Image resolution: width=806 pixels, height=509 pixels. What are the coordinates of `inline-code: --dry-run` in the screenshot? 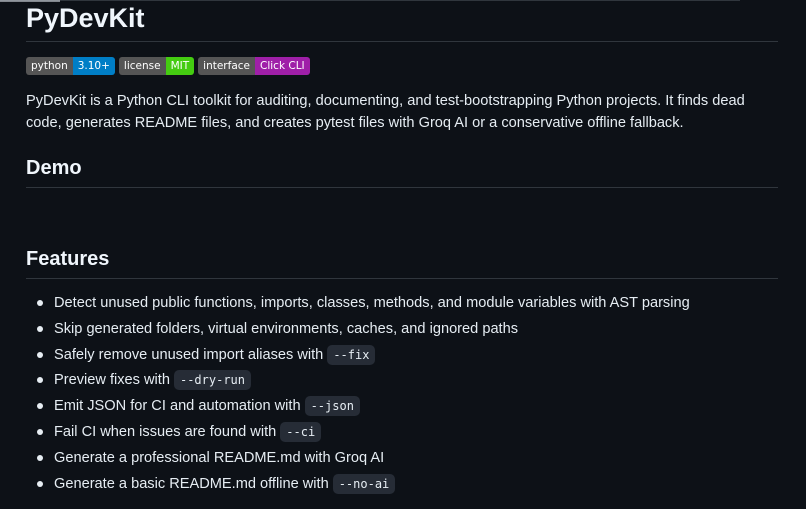 It's located at (212, 380).